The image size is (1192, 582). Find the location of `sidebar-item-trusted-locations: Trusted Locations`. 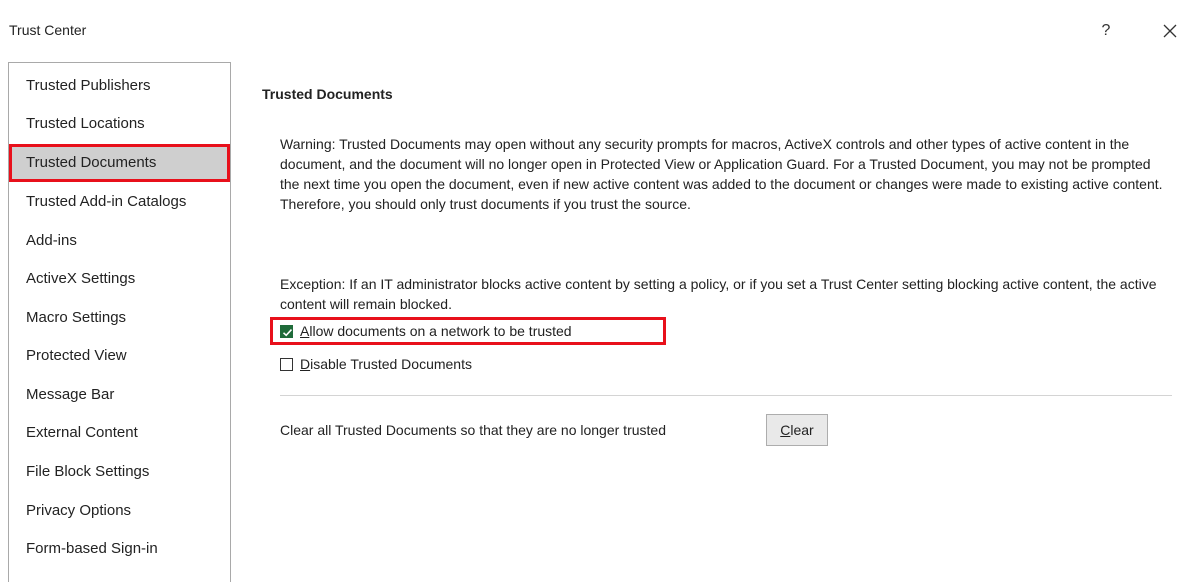

sidebar-item-trusted-locations: Trusted Locations is located at coordinates (119, 124).